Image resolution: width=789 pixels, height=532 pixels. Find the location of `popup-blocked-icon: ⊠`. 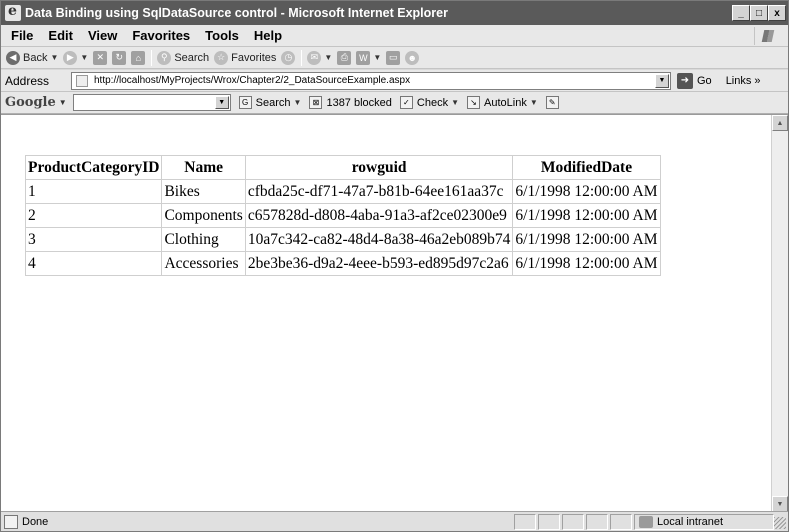

popup-blocked-icon: ⊠ is located at coordinates (316, 102).